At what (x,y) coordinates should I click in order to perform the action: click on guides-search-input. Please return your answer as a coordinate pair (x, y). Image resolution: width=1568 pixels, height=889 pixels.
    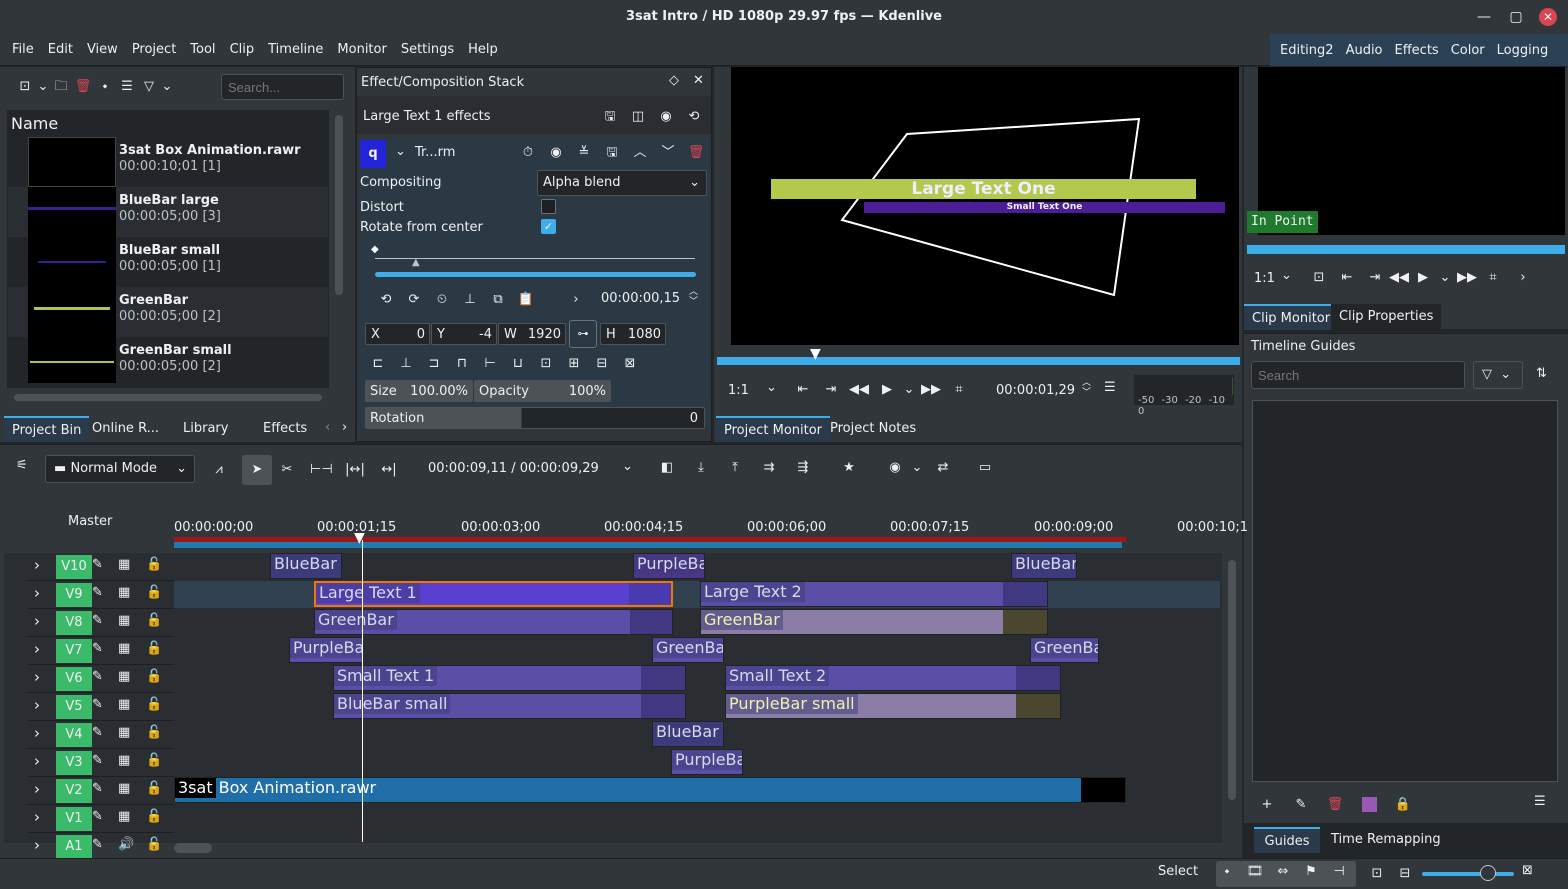
    Looking at the image, I should click on (1358, 375).